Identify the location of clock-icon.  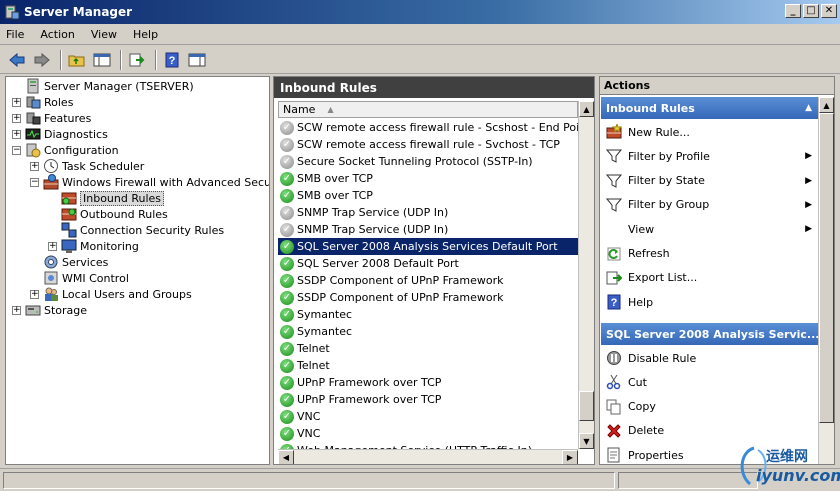
(51, 166).